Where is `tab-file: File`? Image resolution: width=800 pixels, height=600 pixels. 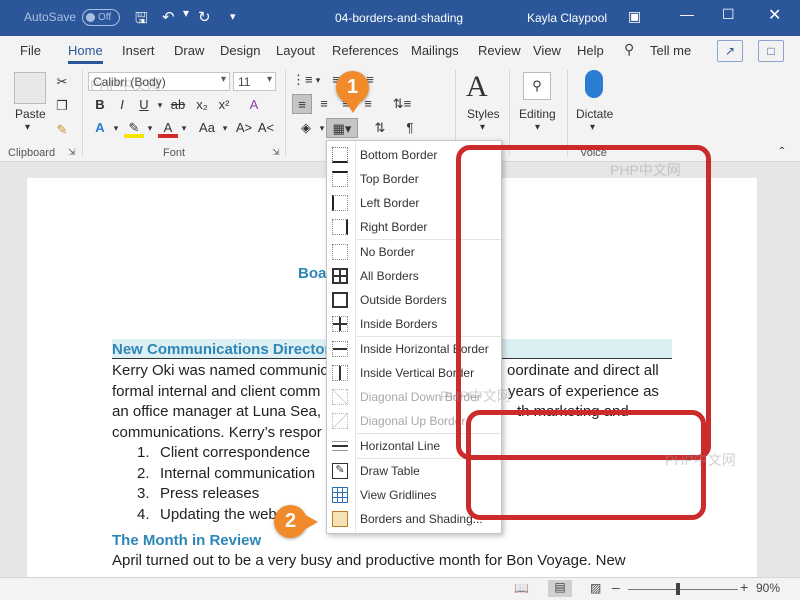
tab-file: File is located at coordinates (30, 50).